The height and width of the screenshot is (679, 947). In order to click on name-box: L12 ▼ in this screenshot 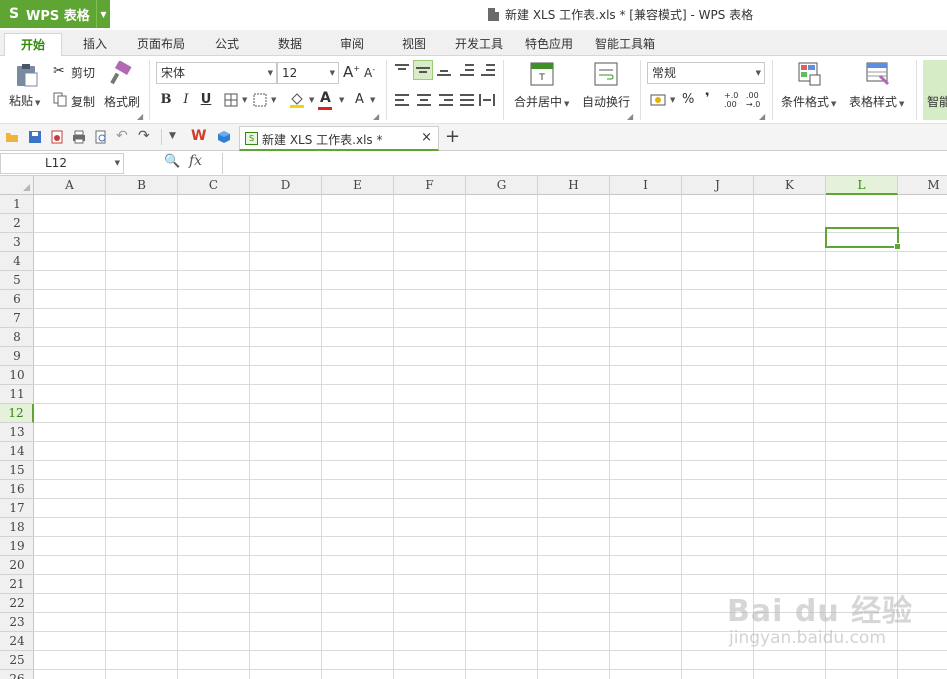, I will do `click(62, 163)`.